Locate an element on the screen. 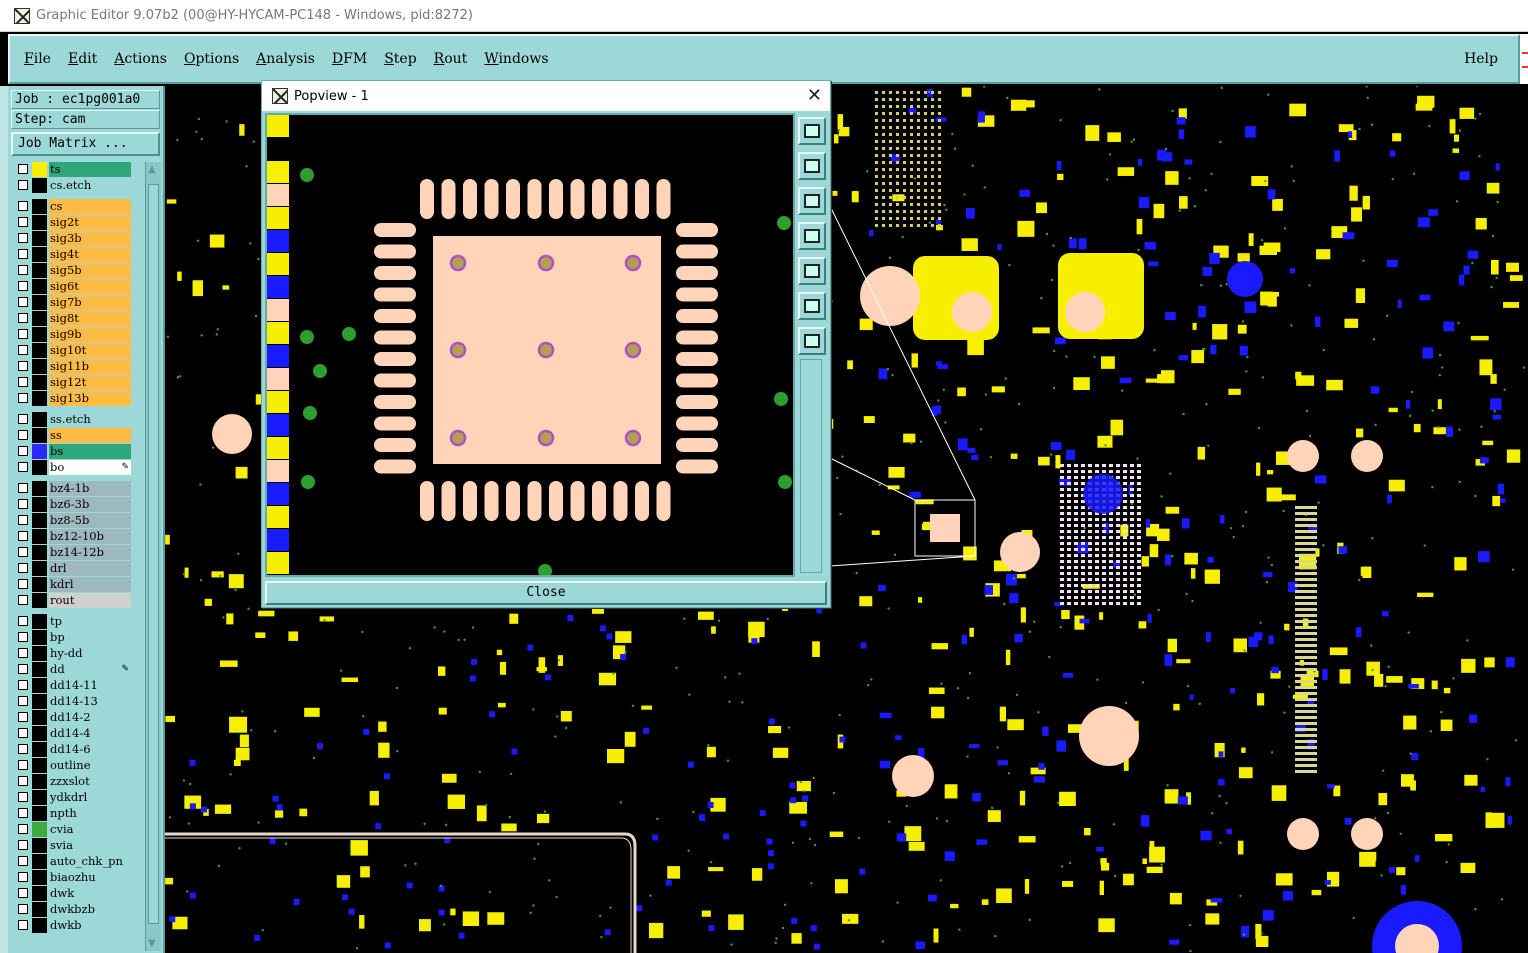  layer-name: dwk is located at coordinates (90, 893).